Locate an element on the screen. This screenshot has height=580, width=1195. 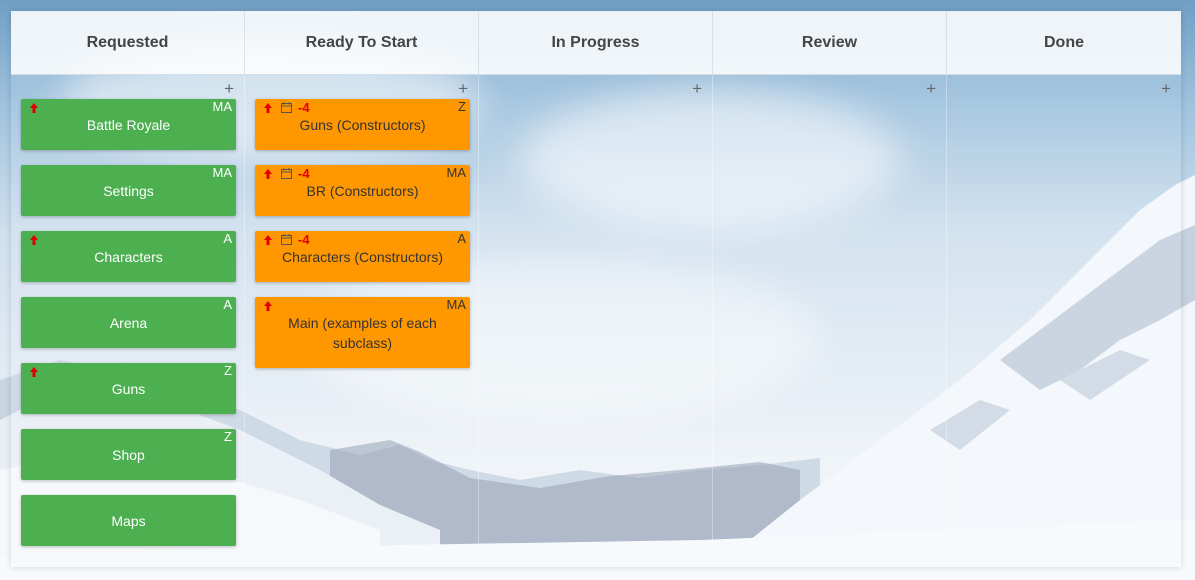
column-title-in-progress: In Progress is located at coordinates (596, 42).